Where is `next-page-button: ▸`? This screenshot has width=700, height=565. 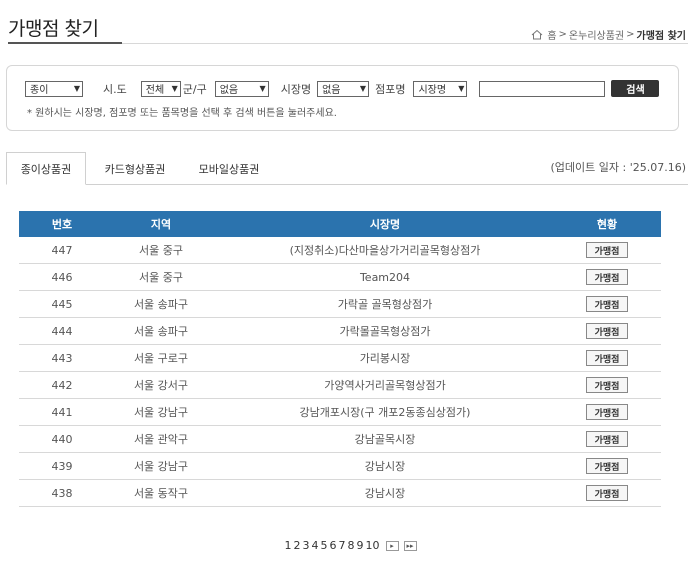 next-page-button: ▸ is located at coordinates (392, 545).